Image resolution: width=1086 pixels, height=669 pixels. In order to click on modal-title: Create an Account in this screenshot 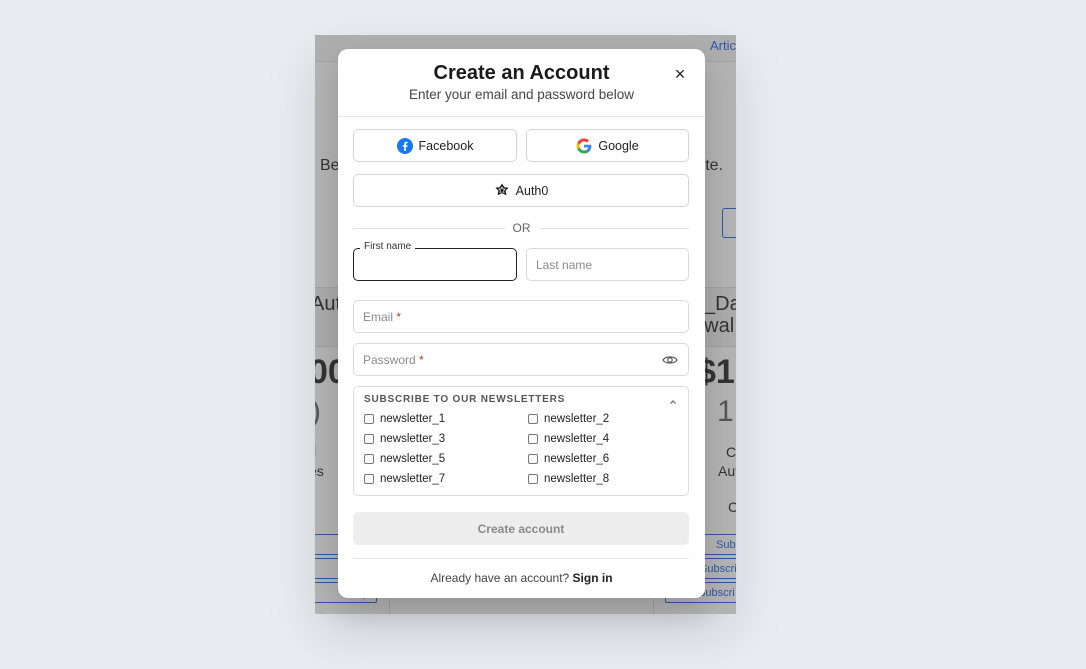, I will do `click(521, 73)`.